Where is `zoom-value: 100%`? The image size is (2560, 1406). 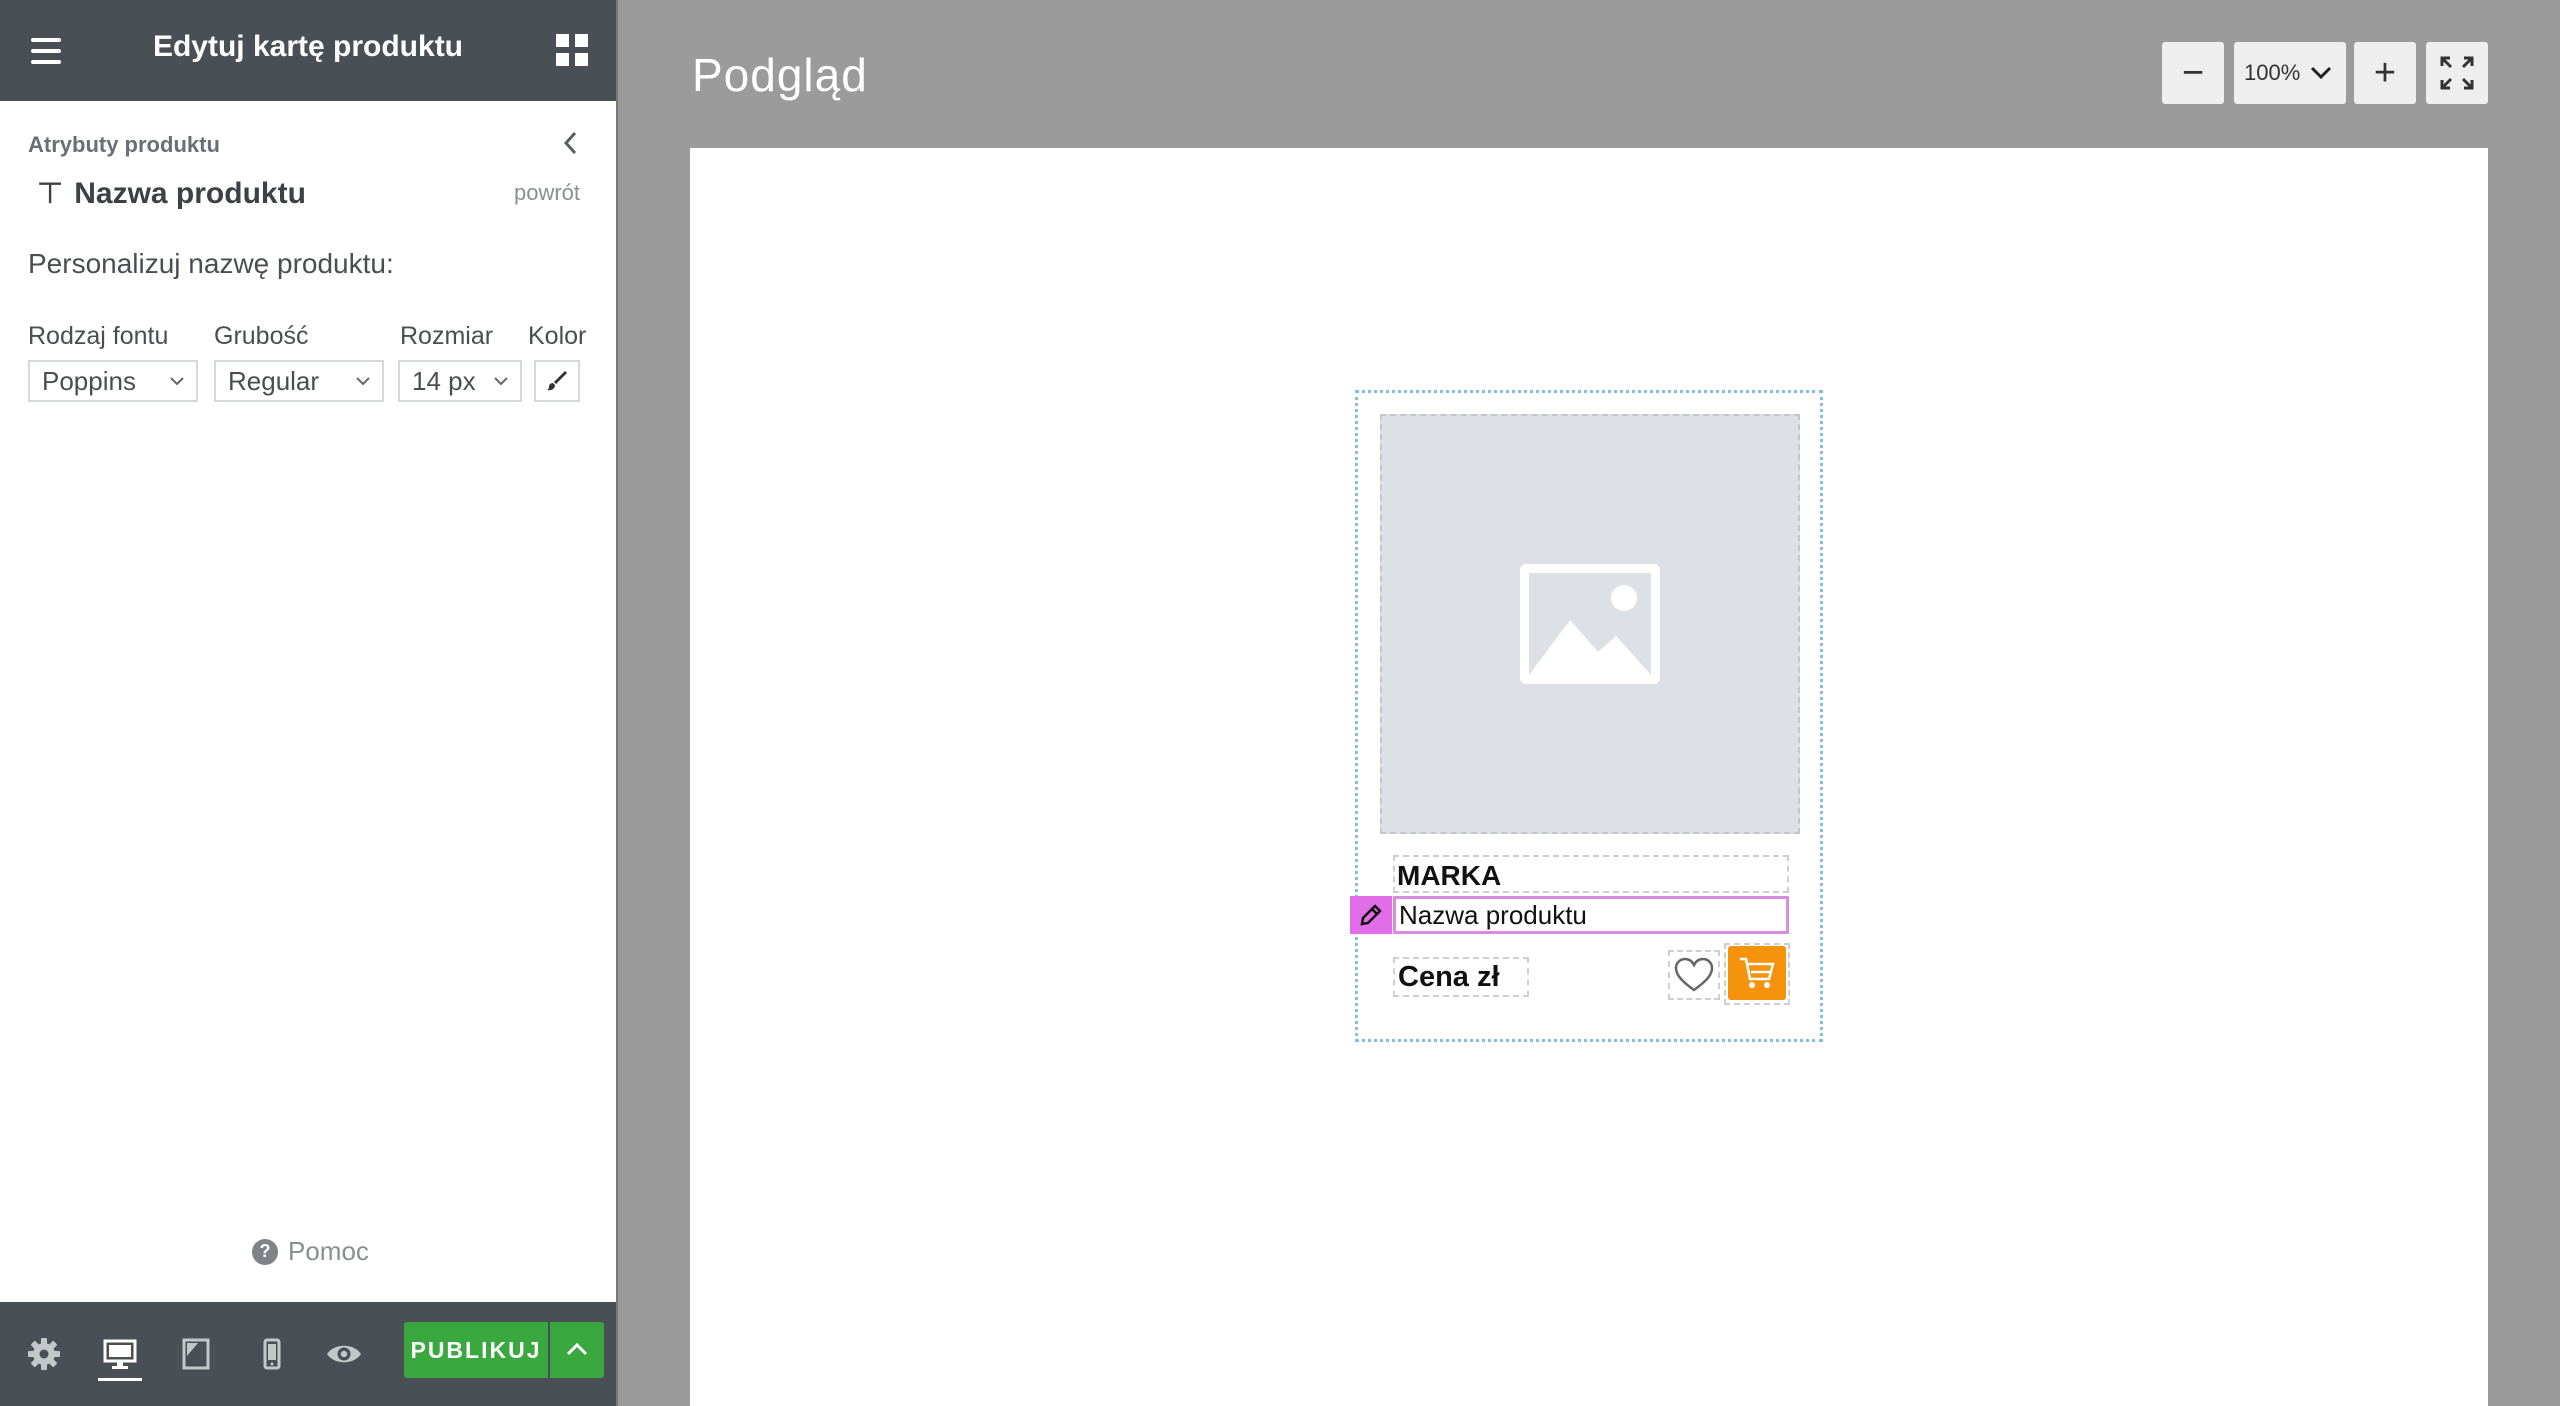 zoom-value: 100% is located at coordinates (2272, 72).